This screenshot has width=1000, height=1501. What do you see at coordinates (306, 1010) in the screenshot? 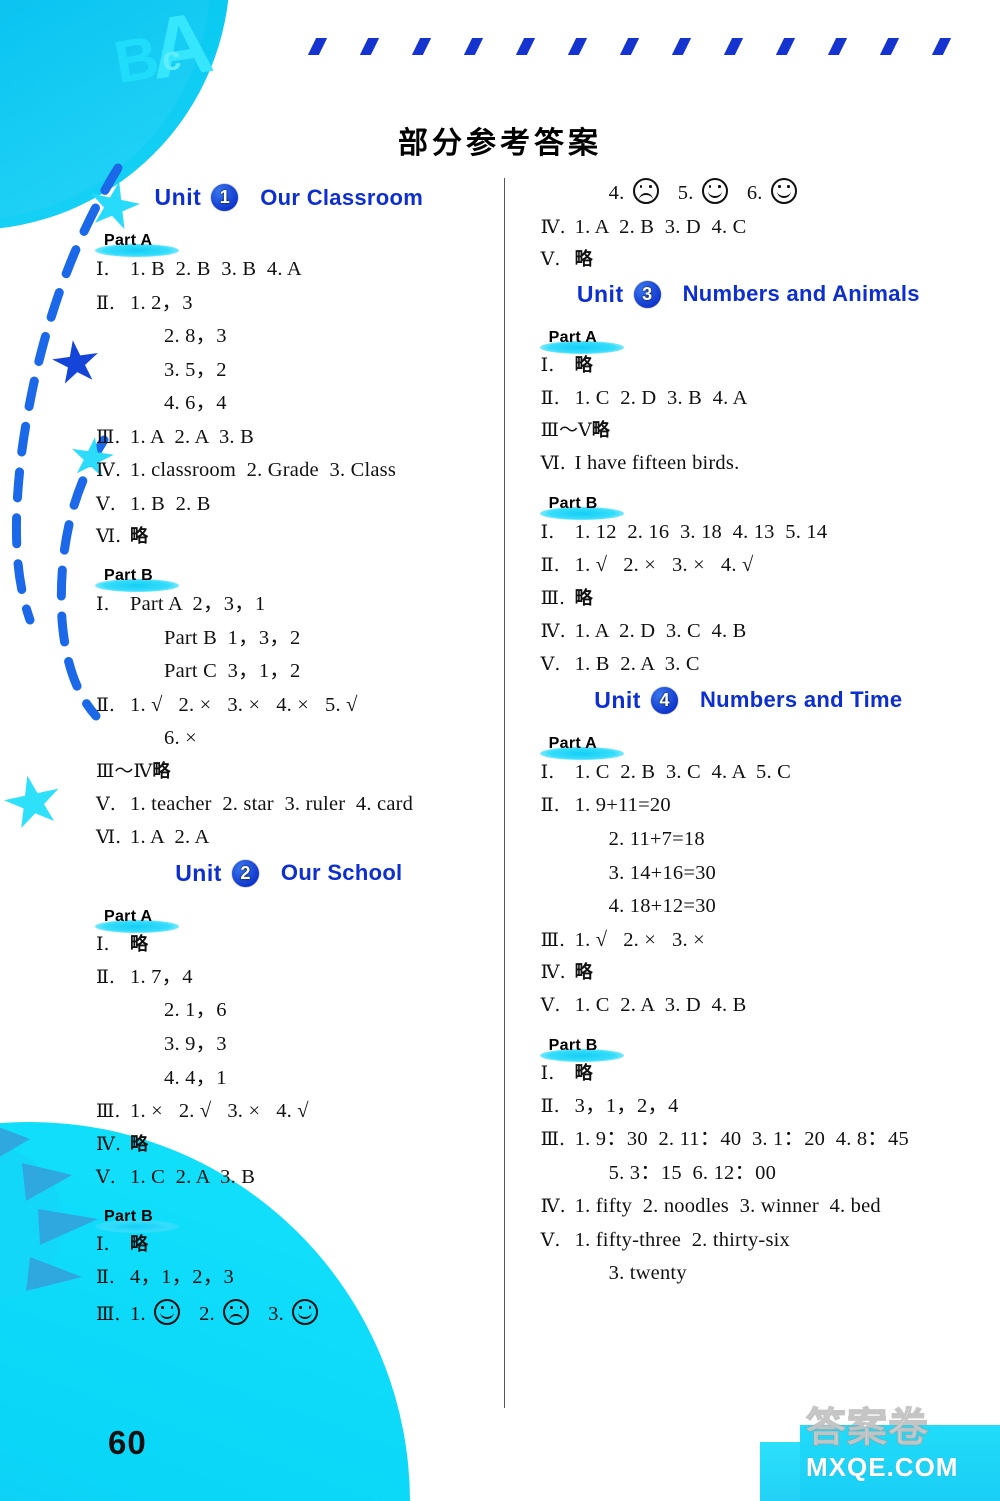
I see `answer-line: 2. 1，6` at bounding box center [306, 1010].